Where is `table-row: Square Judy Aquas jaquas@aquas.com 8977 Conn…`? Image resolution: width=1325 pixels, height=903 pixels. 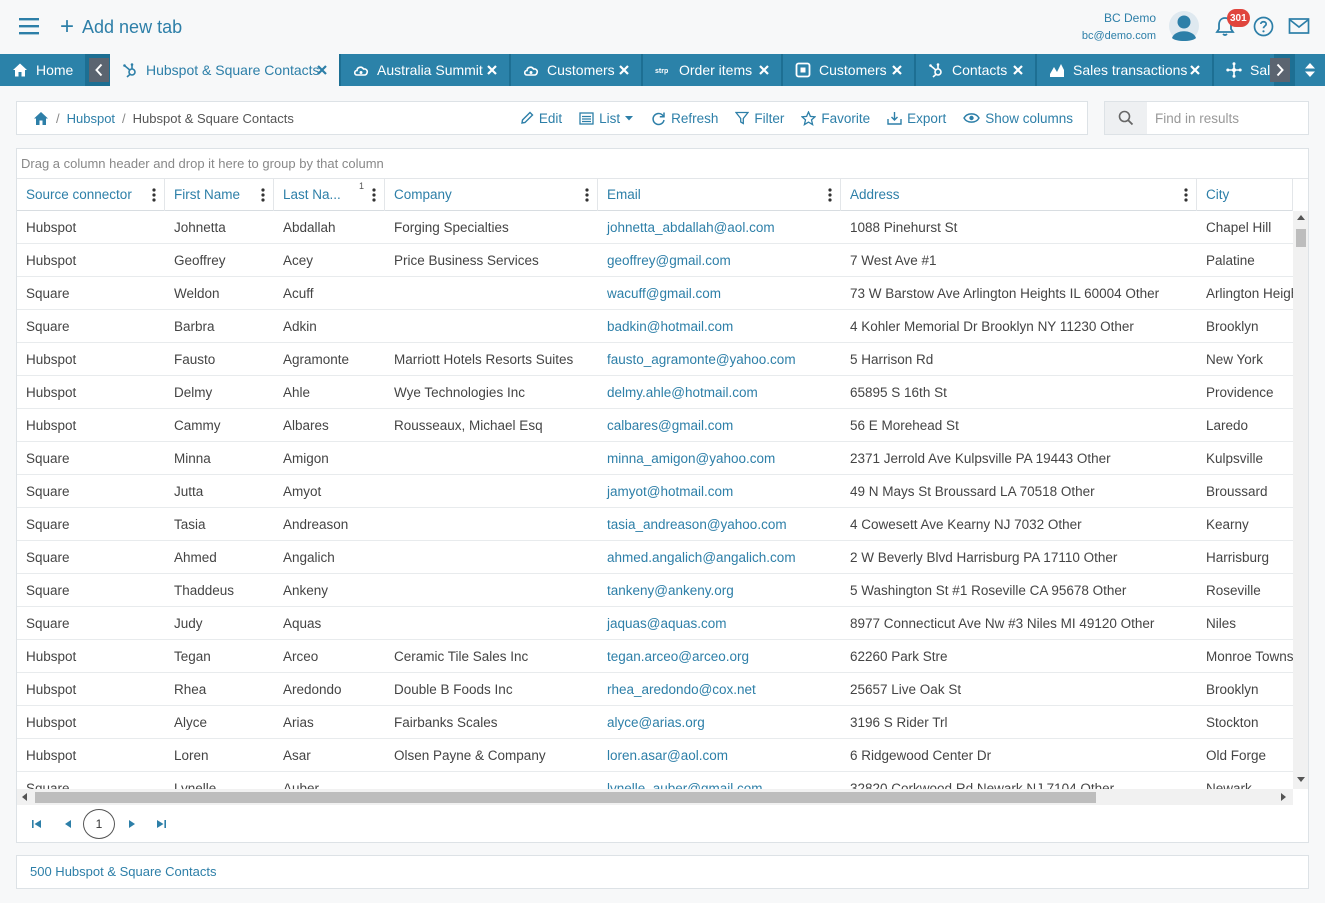
table-row: Square Judy Aquas jaquas@aquas.com 8977 Conn… is located at coordinates (655, 623).